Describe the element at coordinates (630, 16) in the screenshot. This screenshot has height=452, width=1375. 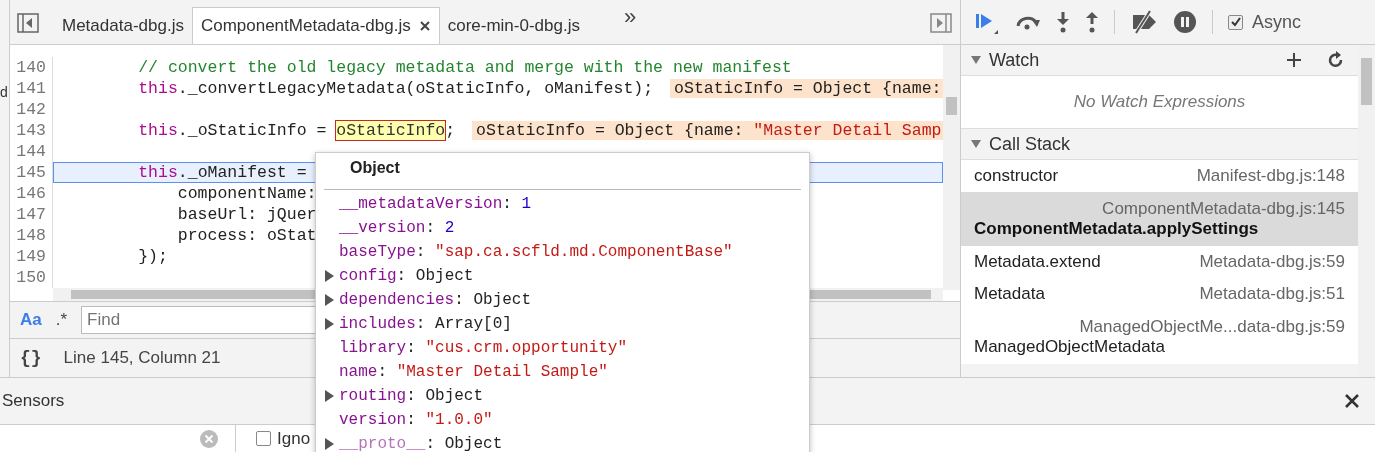
I see `more-tabs-button: »` at that location.